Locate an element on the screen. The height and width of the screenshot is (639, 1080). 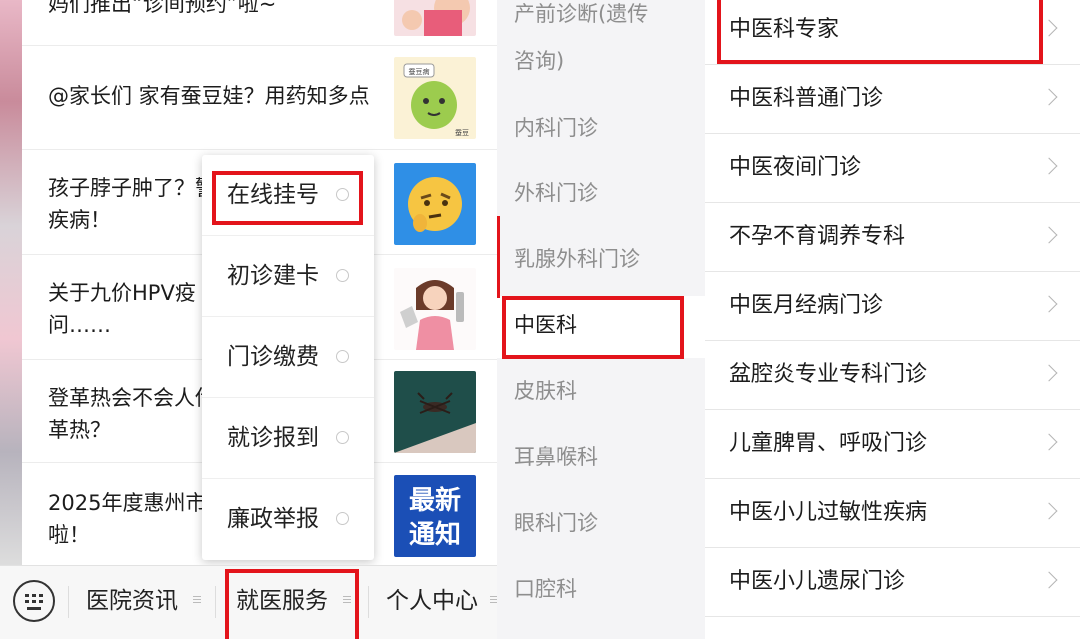
clinic-item-child-allergy: 中医小儿过敏性疾病 is located at coordinates (892, 513).